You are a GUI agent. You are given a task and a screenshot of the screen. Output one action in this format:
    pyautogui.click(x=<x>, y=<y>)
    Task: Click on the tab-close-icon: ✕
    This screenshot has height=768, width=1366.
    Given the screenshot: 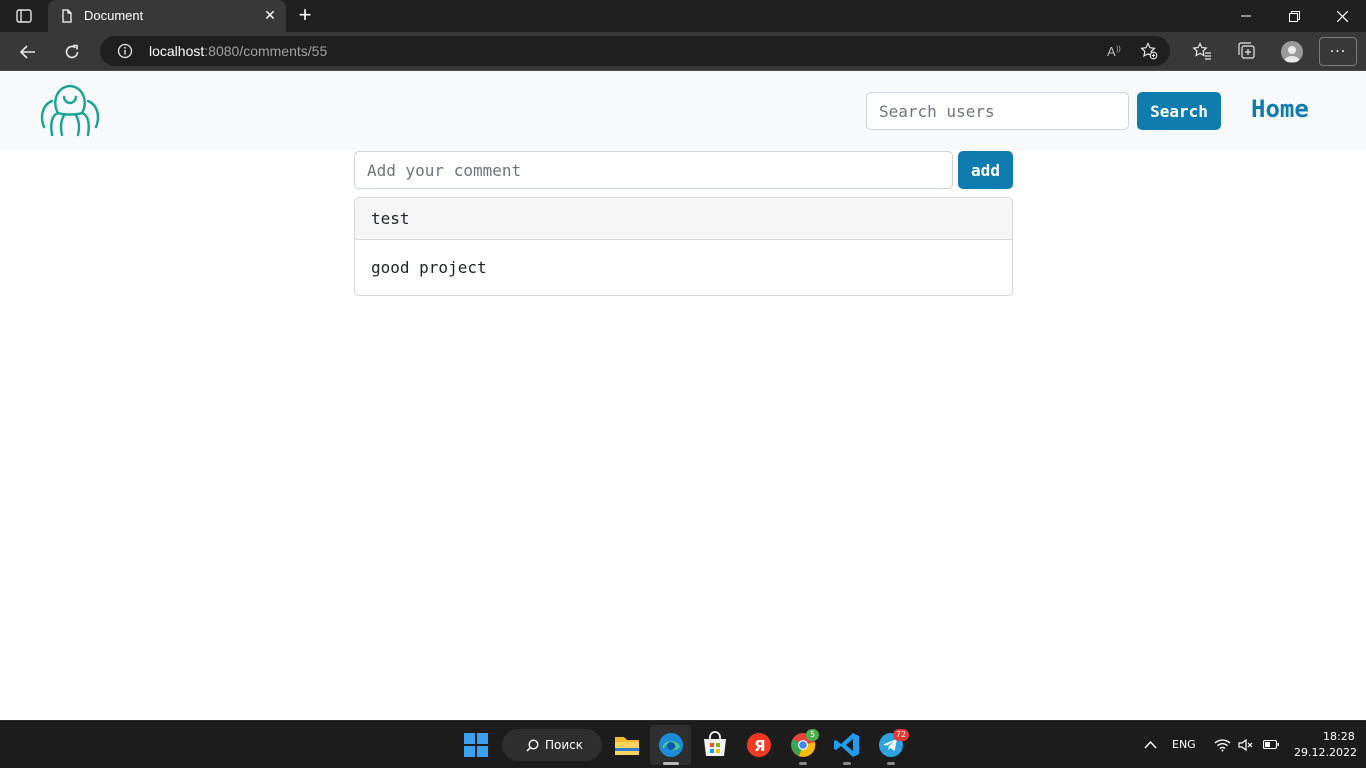 What is the action you would take?
    pyautogui.click(x=270, y=16)
    